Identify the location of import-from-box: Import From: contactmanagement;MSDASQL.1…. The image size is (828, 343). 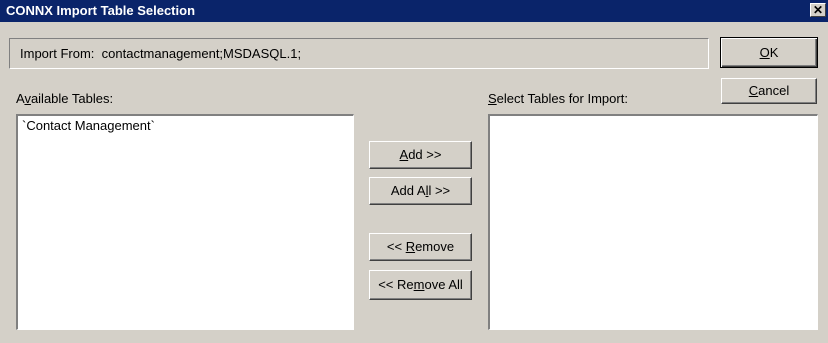
(359, 53).